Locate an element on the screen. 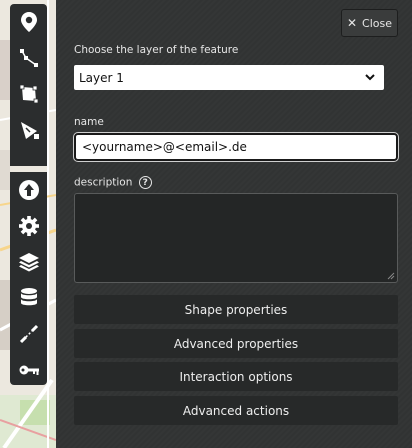  draw-marker-button is located at coordinates (28, 22).